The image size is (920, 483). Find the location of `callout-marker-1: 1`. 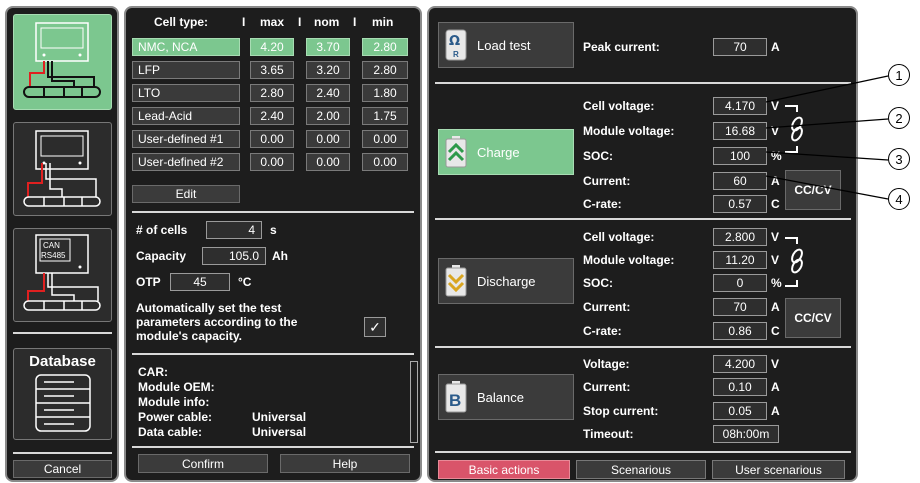

callout-marker-1: 1 is located at coordinates (899, 75).